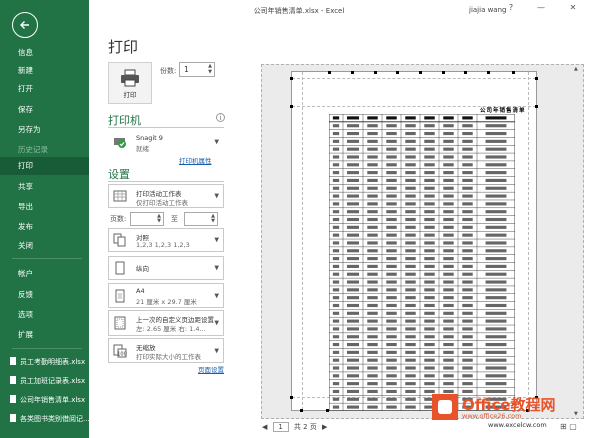 Image resolution: width=590 pixels, height=438 pixels. I want to click on nav-options: 选项, so click(44, 315).